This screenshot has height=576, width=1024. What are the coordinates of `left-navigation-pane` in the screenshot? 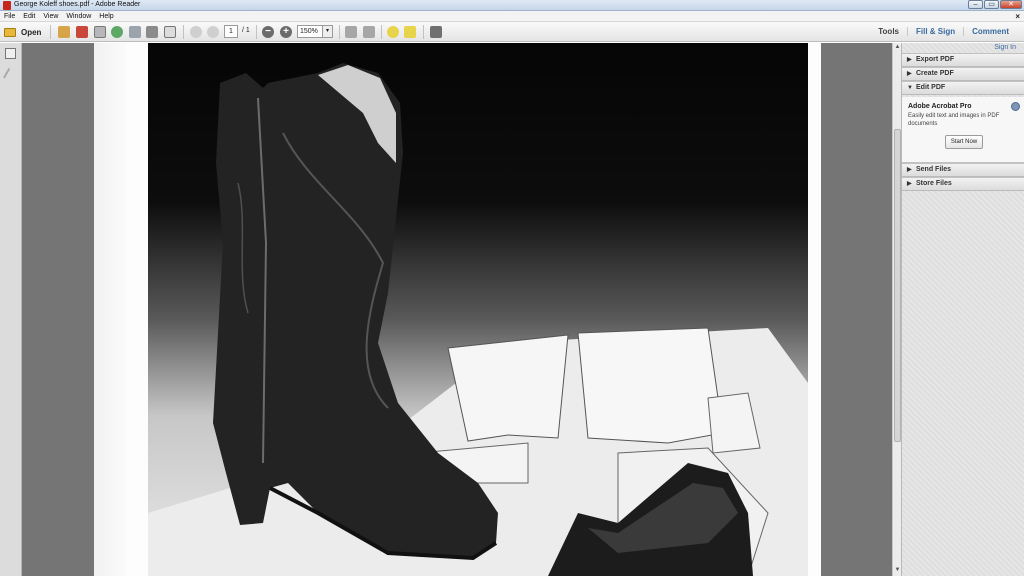 It's located at (11, 309).